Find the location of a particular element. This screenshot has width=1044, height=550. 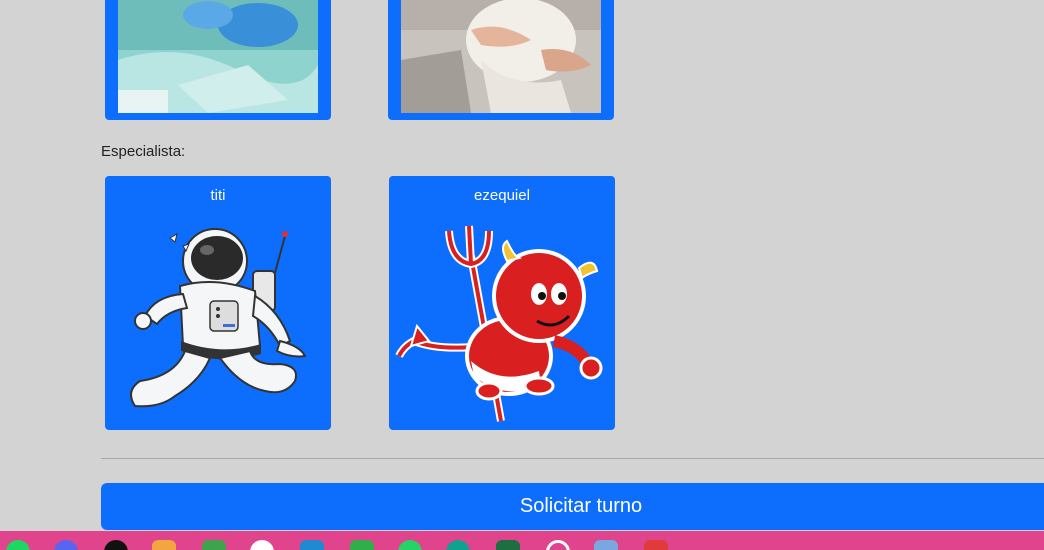

excel-icon is located at coordinates (508, 545).